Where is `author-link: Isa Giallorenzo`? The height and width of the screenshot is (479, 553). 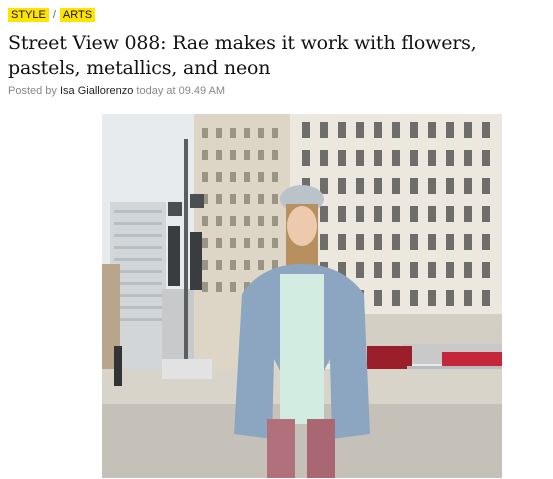
author-link: Isa Giallorenzo is located at coordinates (96, 91).